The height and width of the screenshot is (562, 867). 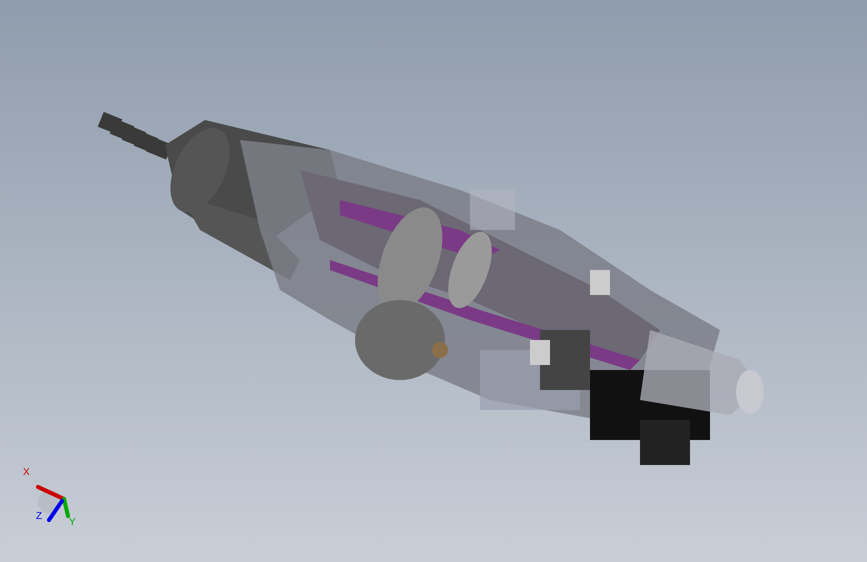 What do you see at coordinates (26, 473) in the screenshot?
I see `axis-label: X` at bounding box center [26, 473].